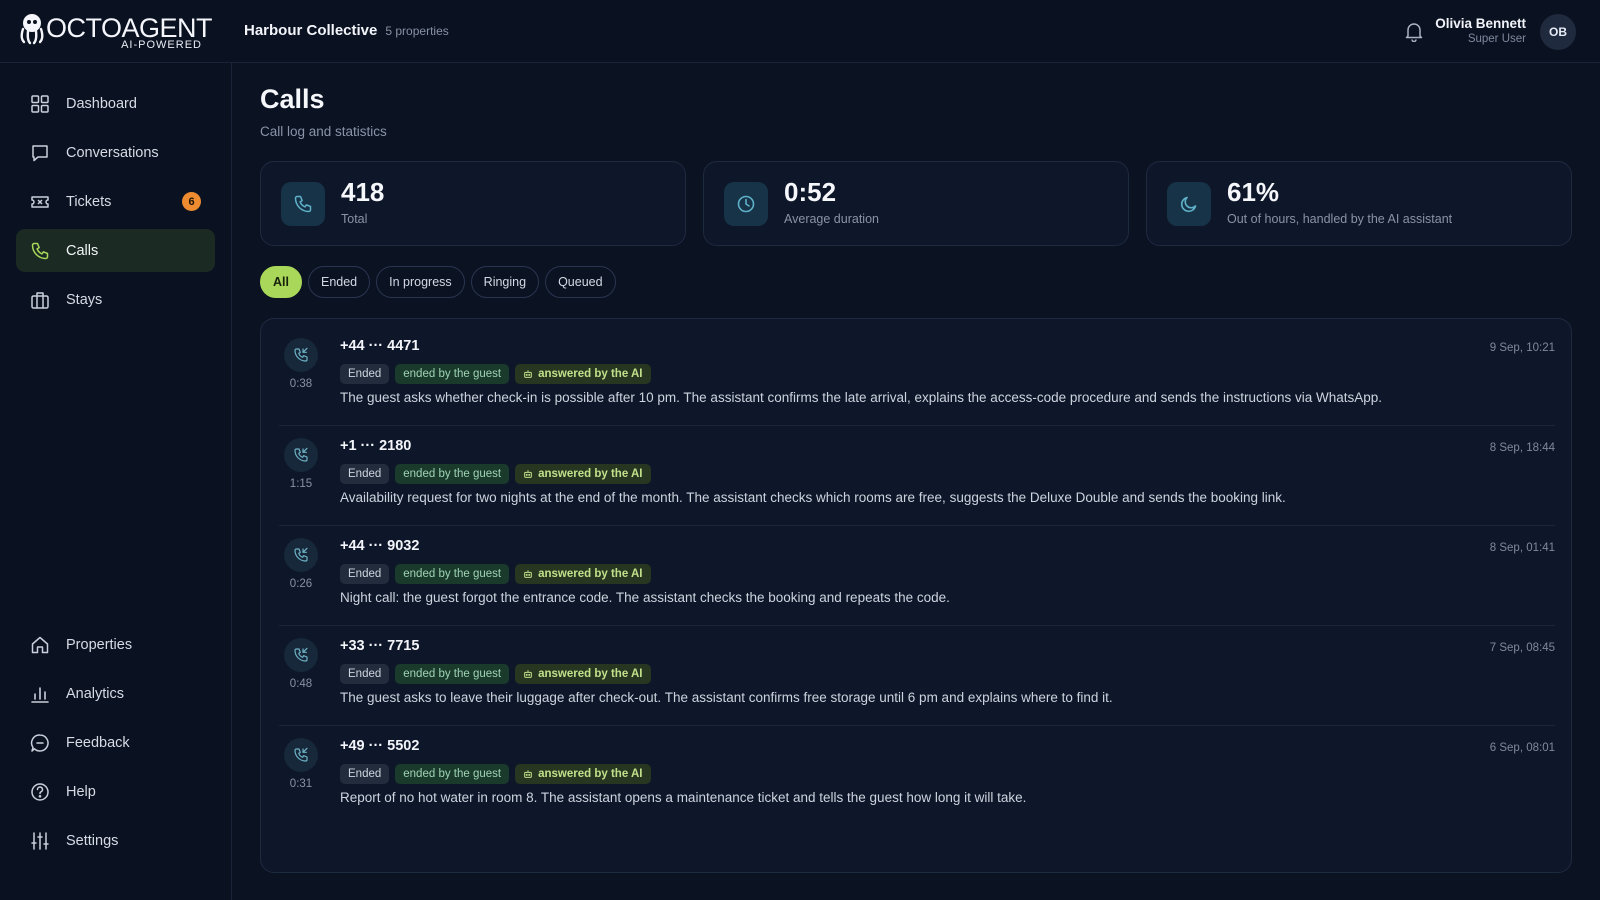 This screenshot has height=900, width=1600. I want to click on caller-number: +44 ··· 9032, so click(380, 546).